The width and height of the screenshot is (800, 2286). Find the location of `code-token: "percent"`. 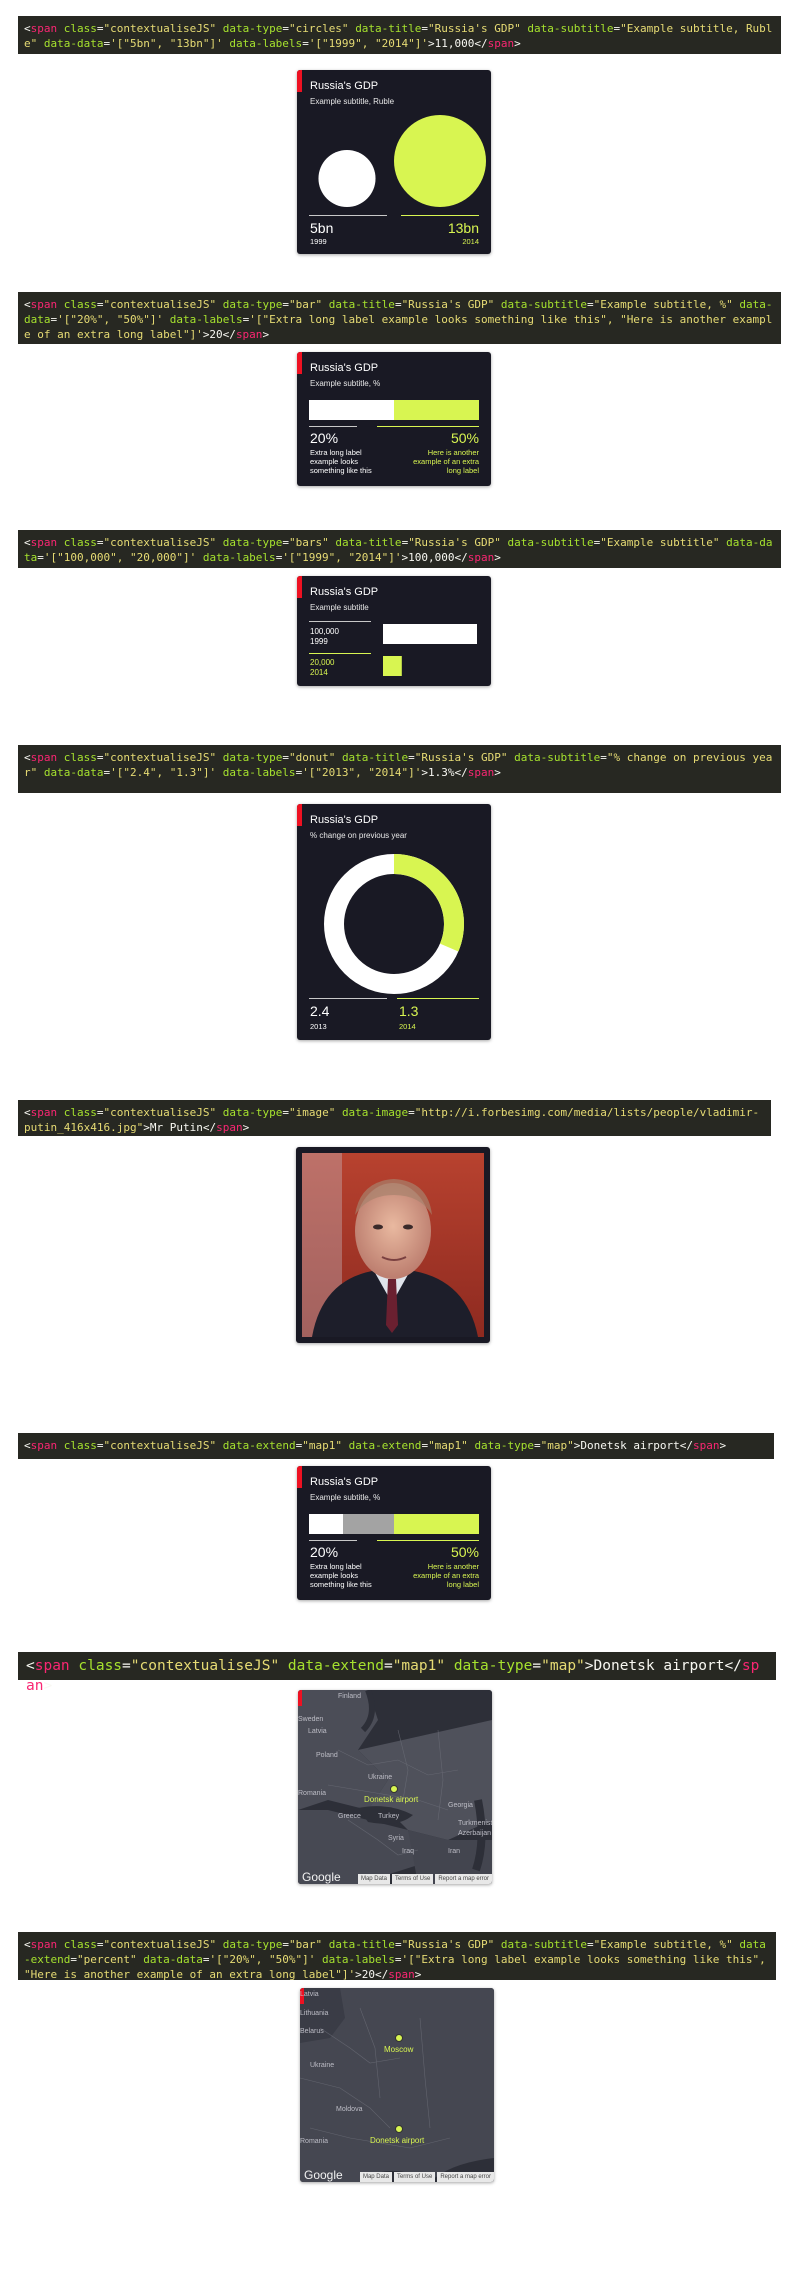

code-token: "percent" is located at coordinates (106, 1959).